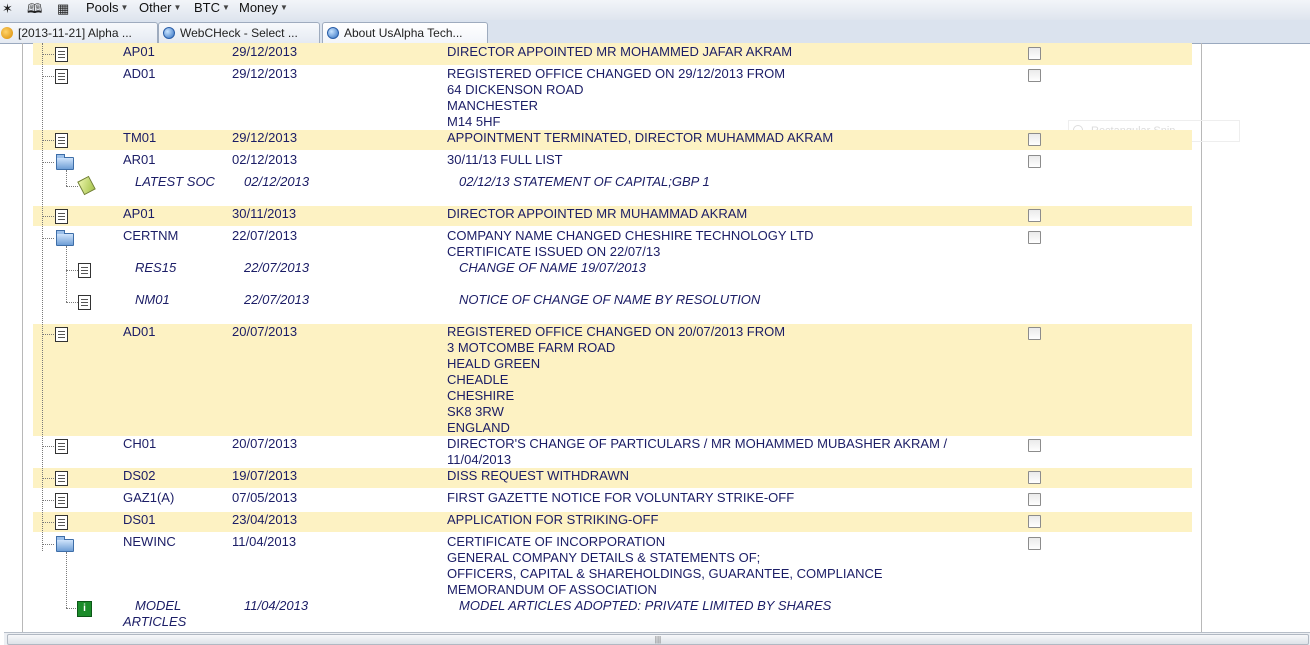 Image resolution: width=1310 pixels, height=645 pixels. I want to click on filing-type: CH01, so click(139, 444).